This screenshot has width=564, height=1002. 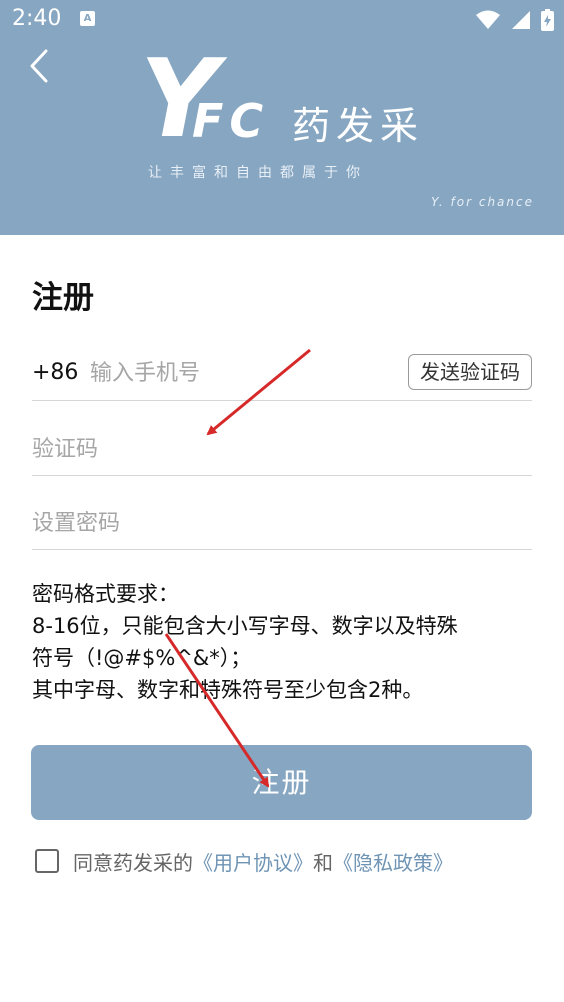 What do you see at coordinates (521, 20) in the screenshot?
I see `signal-icon` at bounding box center [521, 20].